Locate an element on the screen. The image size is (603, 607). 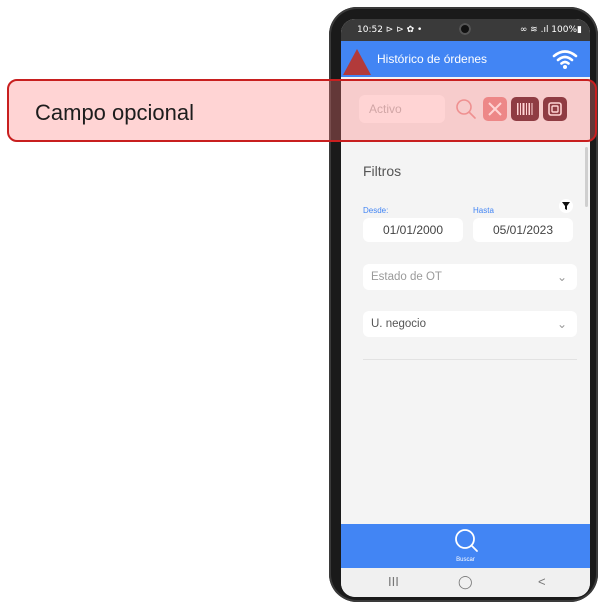
desde-date-field: 01/01/2000 is located at coordinates (413, 230).